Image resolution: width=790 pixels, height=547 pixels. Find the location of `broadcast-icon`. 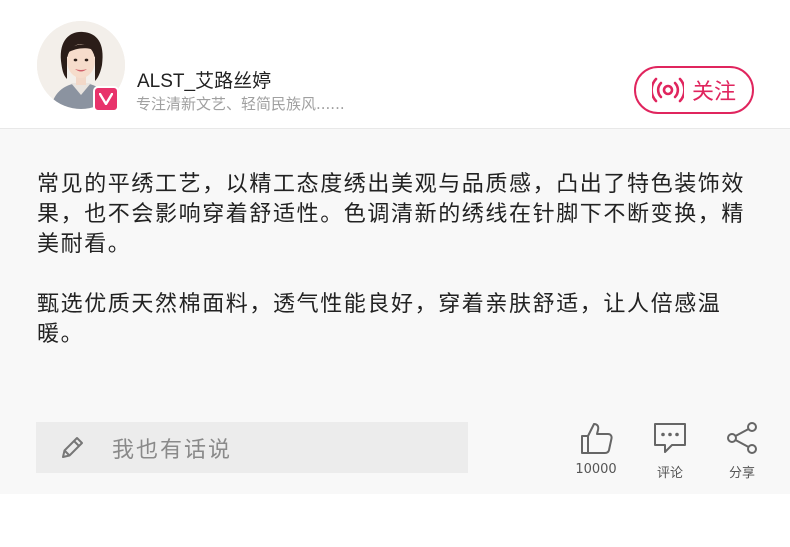

broadcast-icon is located at coordinates (667, 90).